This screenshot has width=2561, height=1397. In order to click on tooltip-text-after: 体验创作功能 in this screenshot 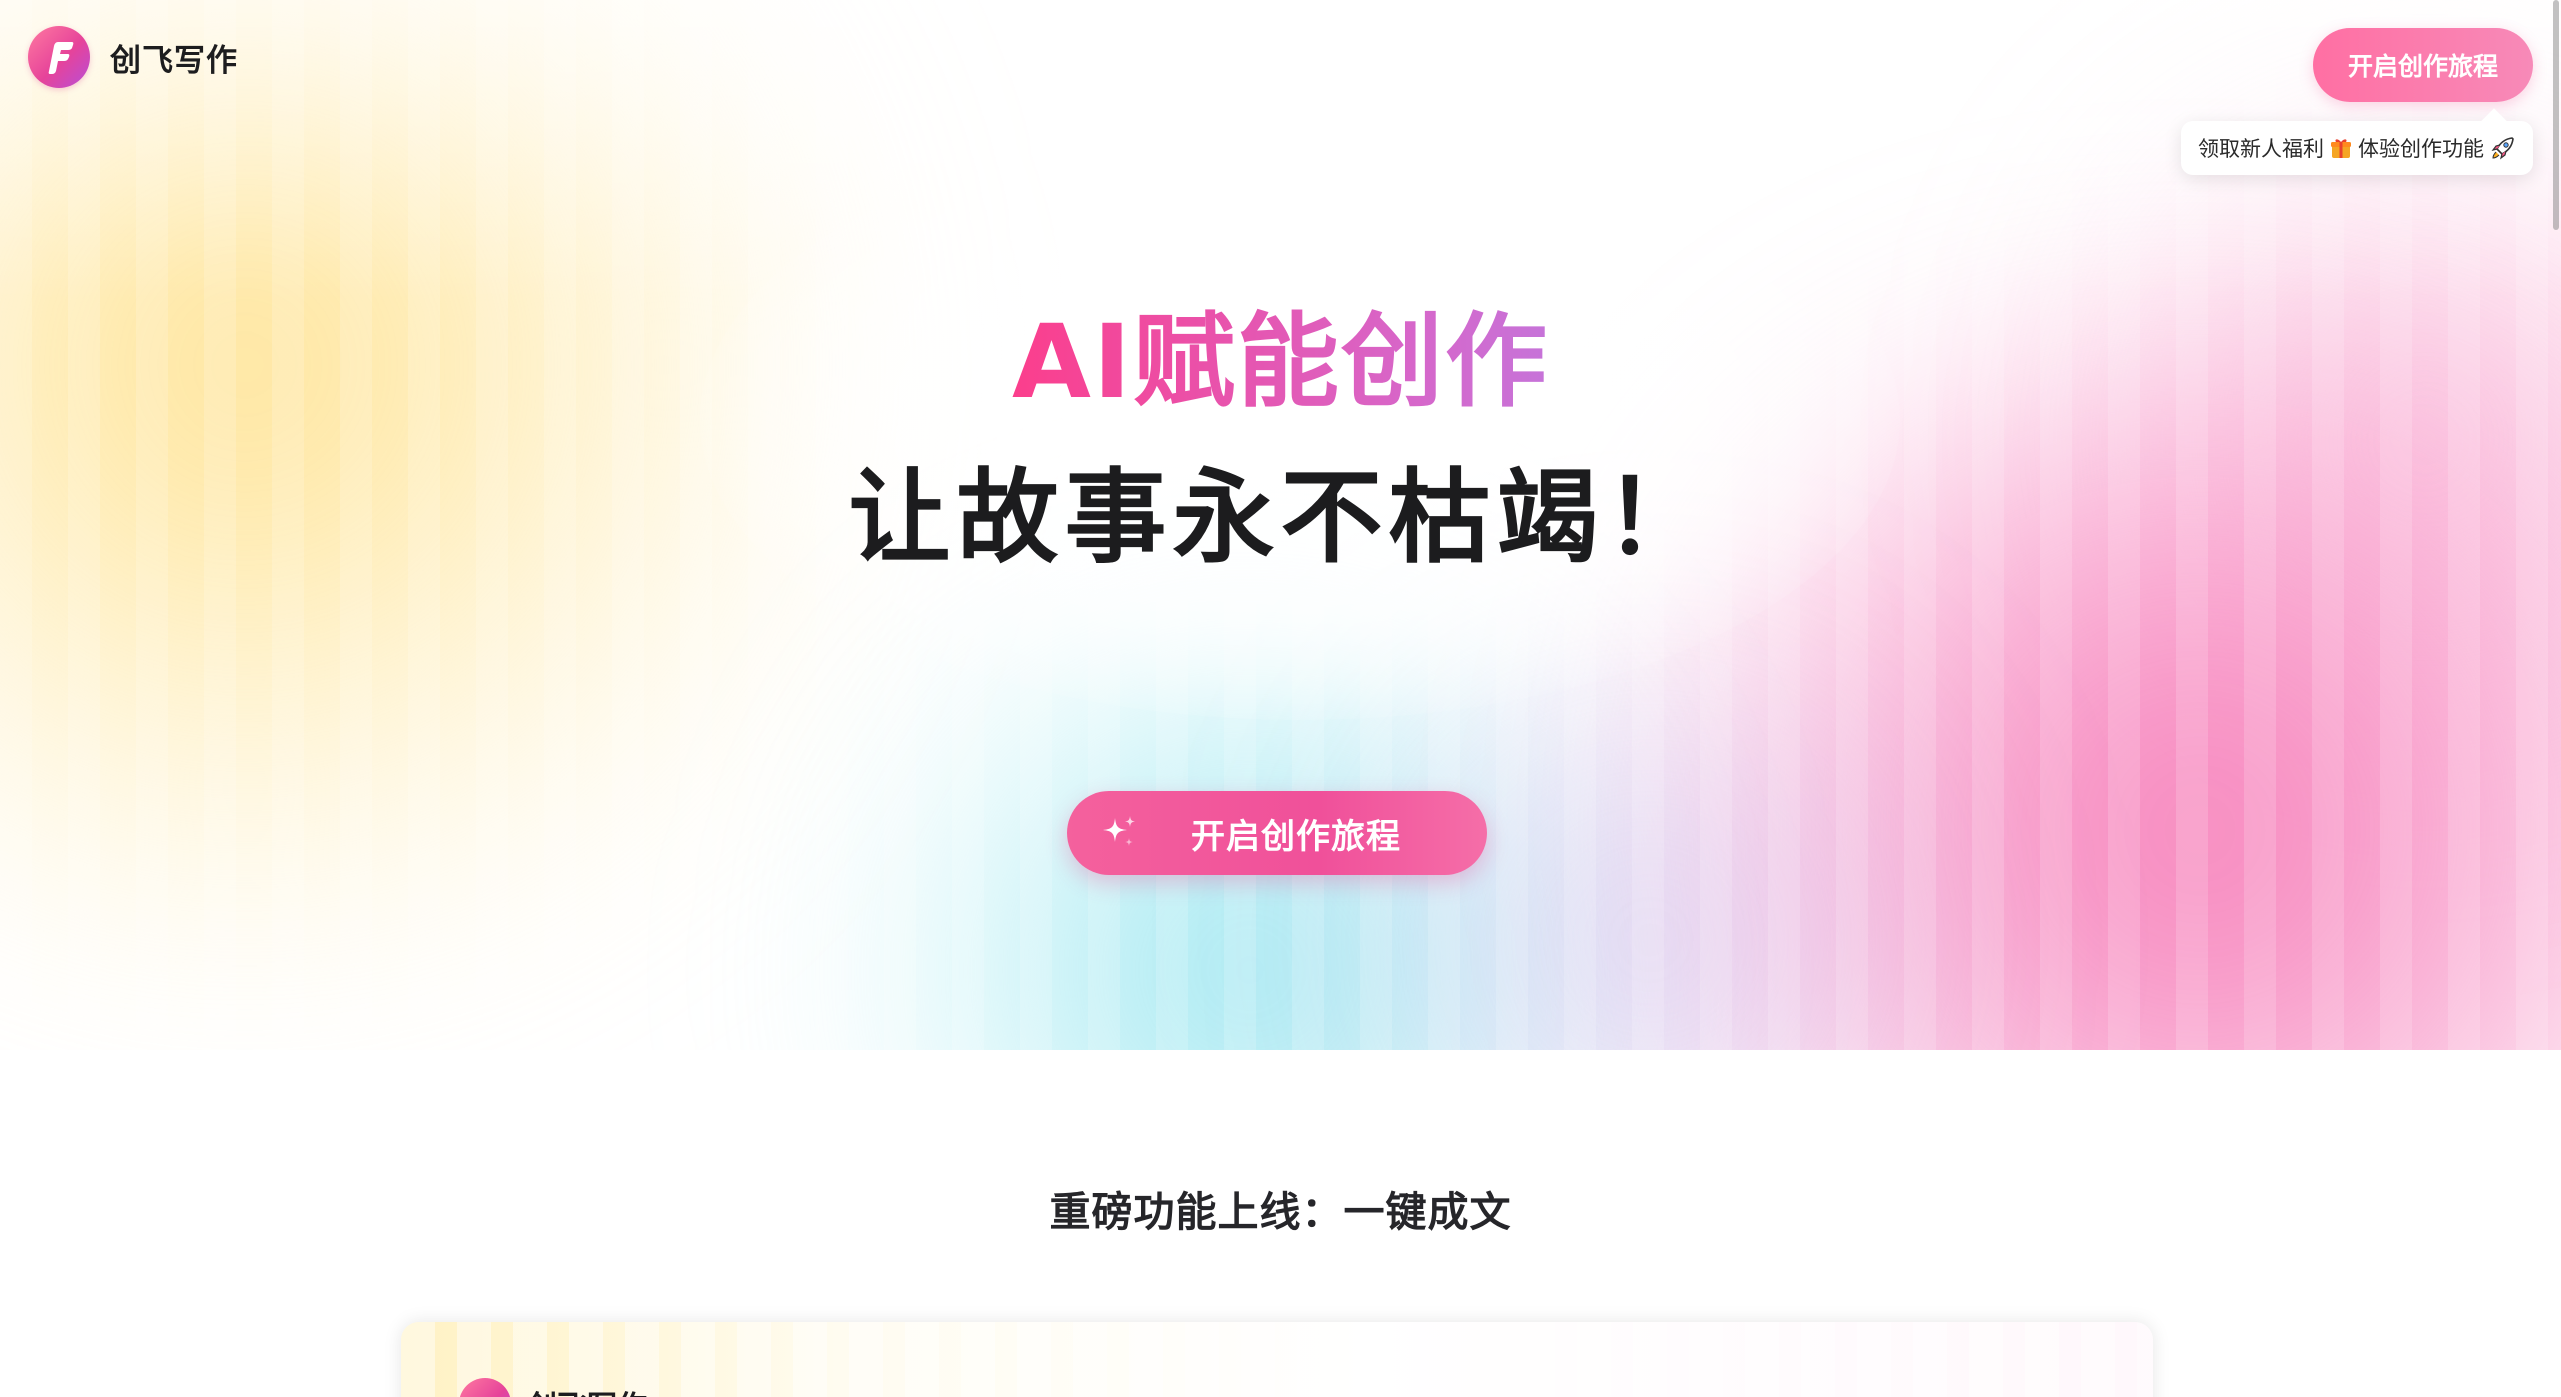, I will do `click(2421, 149)`.